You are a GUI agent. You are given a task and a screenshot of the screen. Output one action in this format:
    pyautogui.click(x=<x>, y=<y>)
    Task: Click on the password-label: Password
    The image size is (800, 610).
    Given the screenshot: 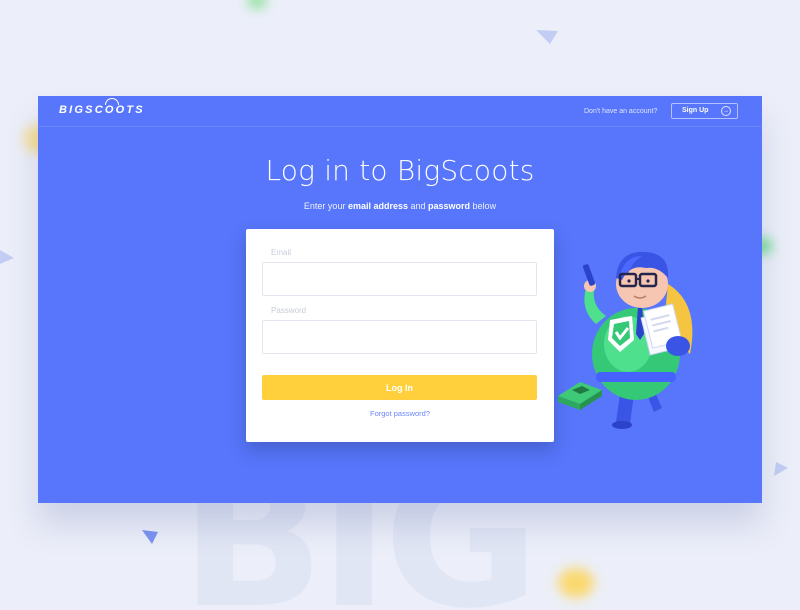 What is the action you would take?
    pyautogui.click(x=289, y=310)
    